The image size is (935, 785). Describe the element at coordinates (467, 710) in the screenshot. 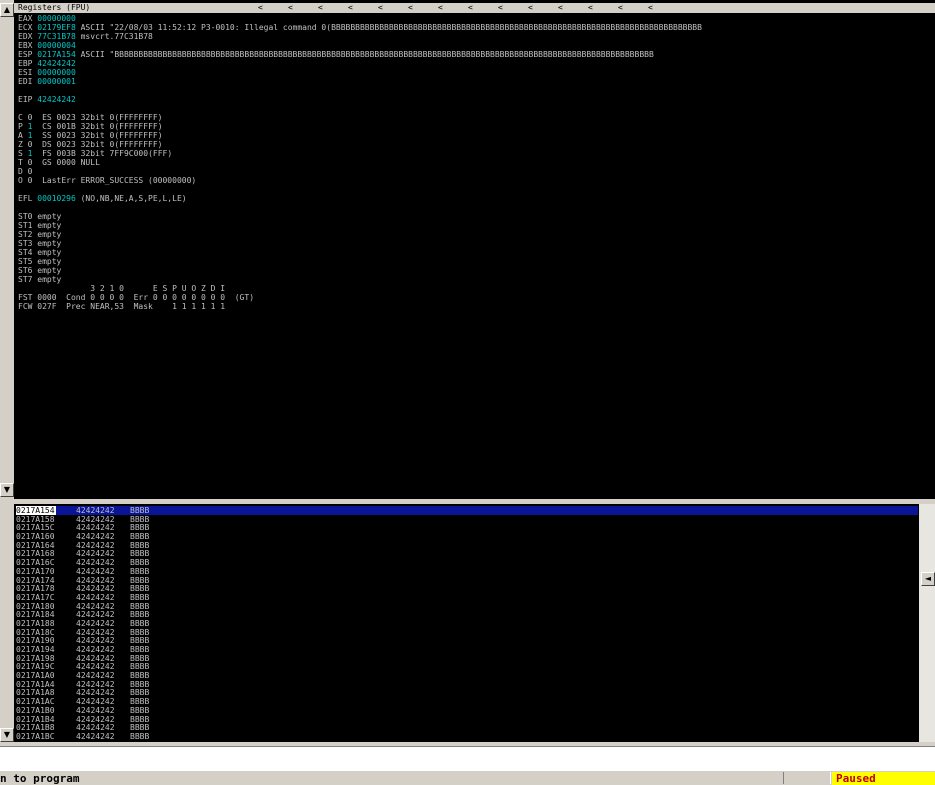

I see `stack-row: 0217A1B0 42424242 BBBB` at that location.